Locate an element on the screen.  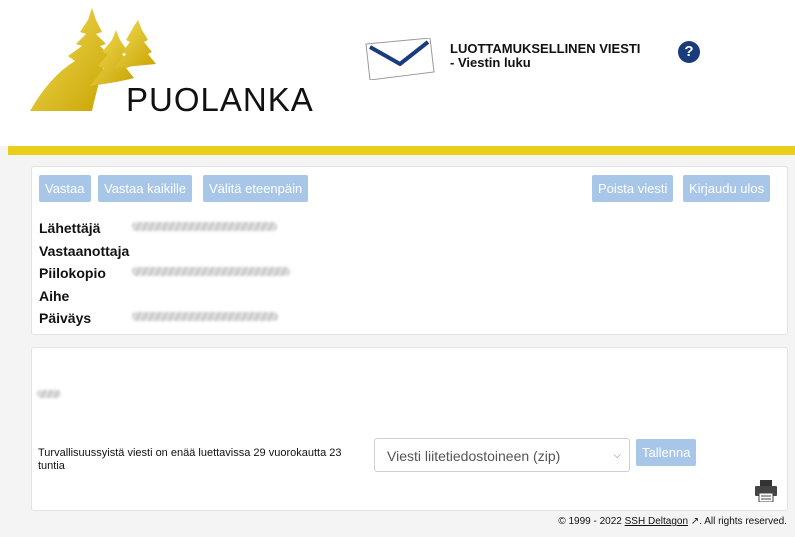
page-title: LUOTTAMUKSELLINEN VIESTI - Viestin luku is located at coordinates (545, 56).